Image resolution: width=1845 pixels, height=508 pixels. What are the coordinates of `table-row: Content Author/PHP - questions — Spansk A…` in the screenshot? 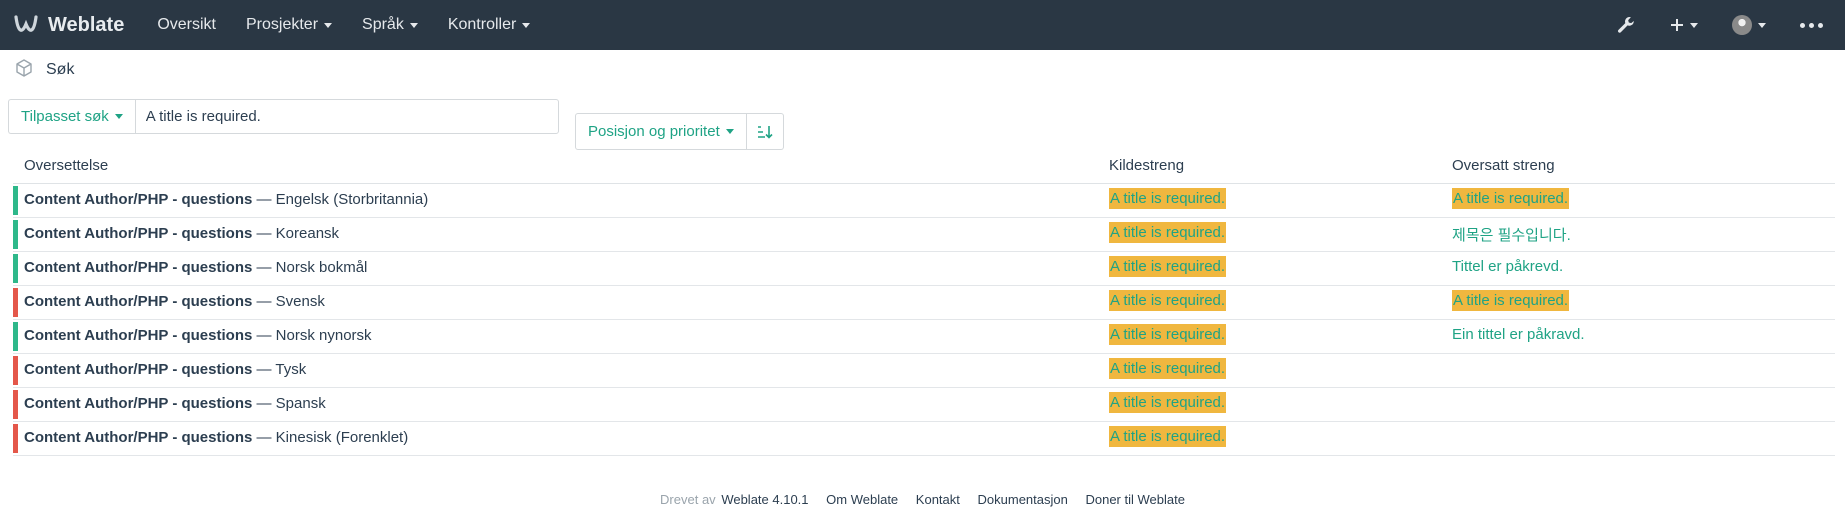 It's located at (924, 405).